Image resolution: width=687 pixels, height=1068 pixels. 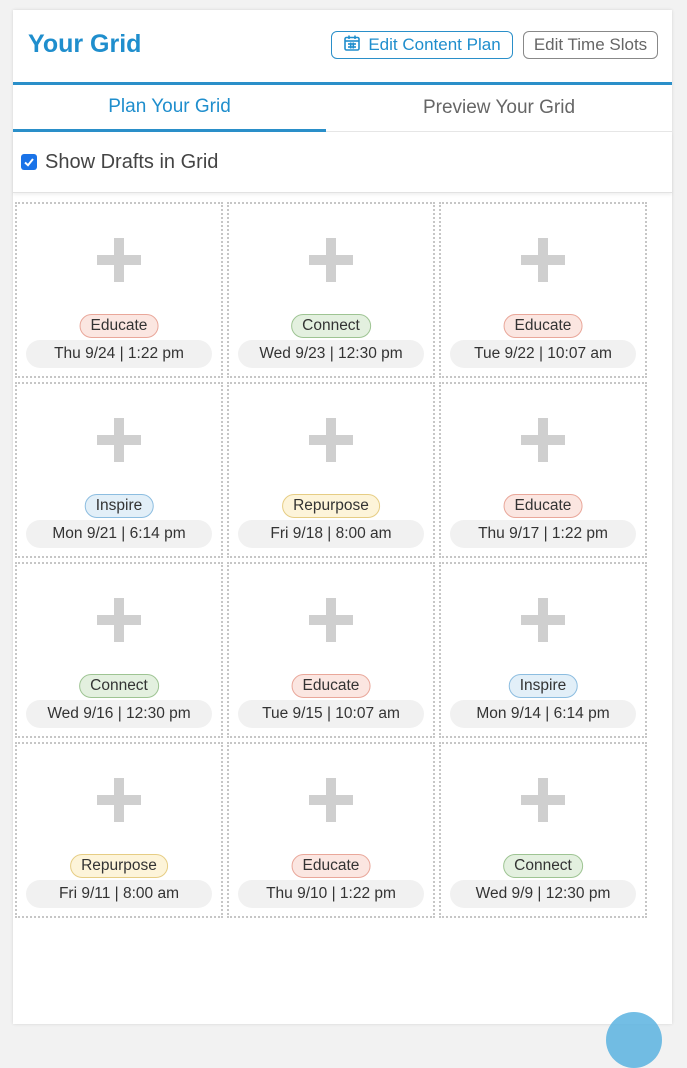 I want to click on show-drafts-row: Show Drafts in Grid, so click(x=342, y=162).